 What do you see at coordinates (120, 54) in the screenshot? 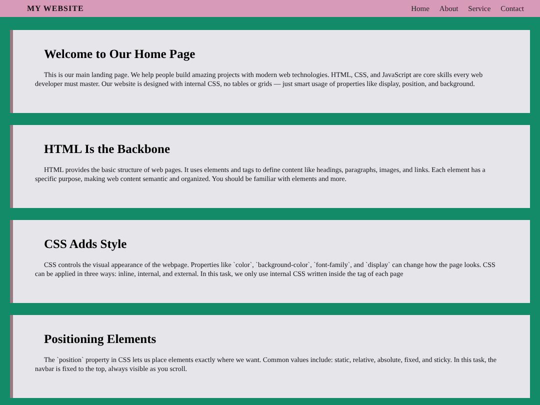
I see `section-heading: Welcome to Our Home Page` at bounding box center [120, 54].